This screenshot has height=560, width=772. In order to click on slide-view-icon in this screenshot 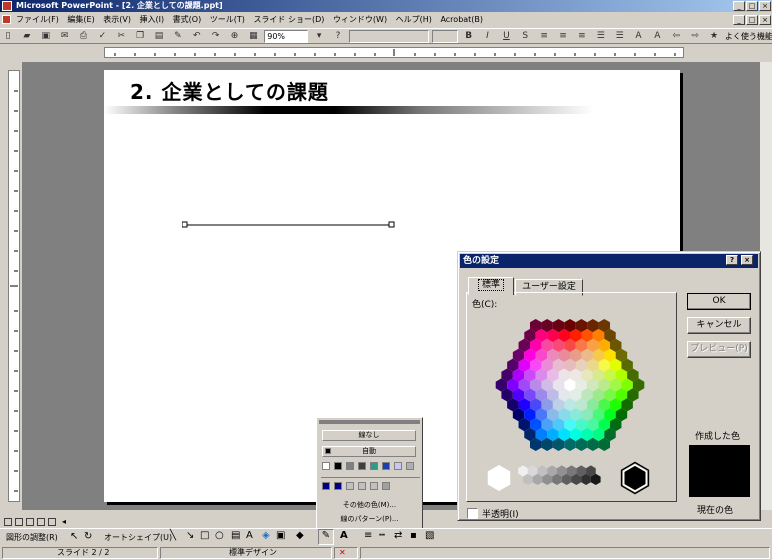, I will do `click(30, 522)`.